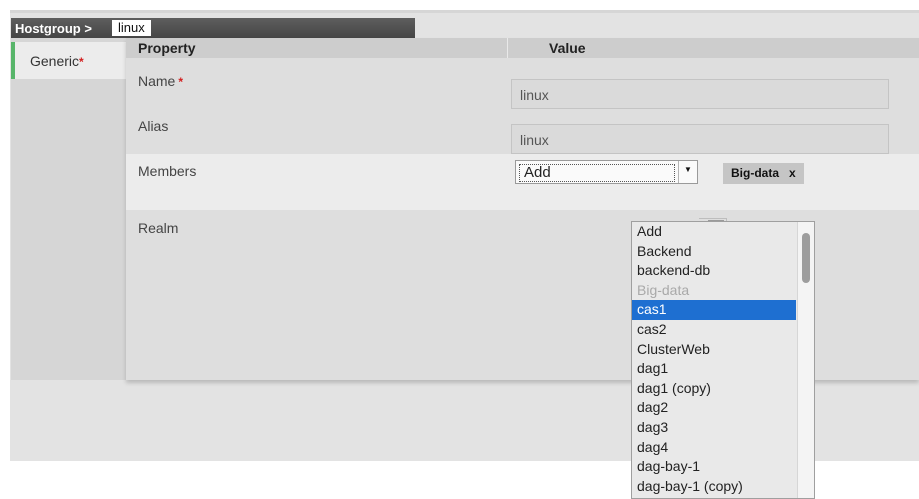 This screenshot has width=919, height=499. What do you see at coordinates (714, 408) in the screenshot?
I see `dropdown-option: dag2` at bounding box center [714, 408].